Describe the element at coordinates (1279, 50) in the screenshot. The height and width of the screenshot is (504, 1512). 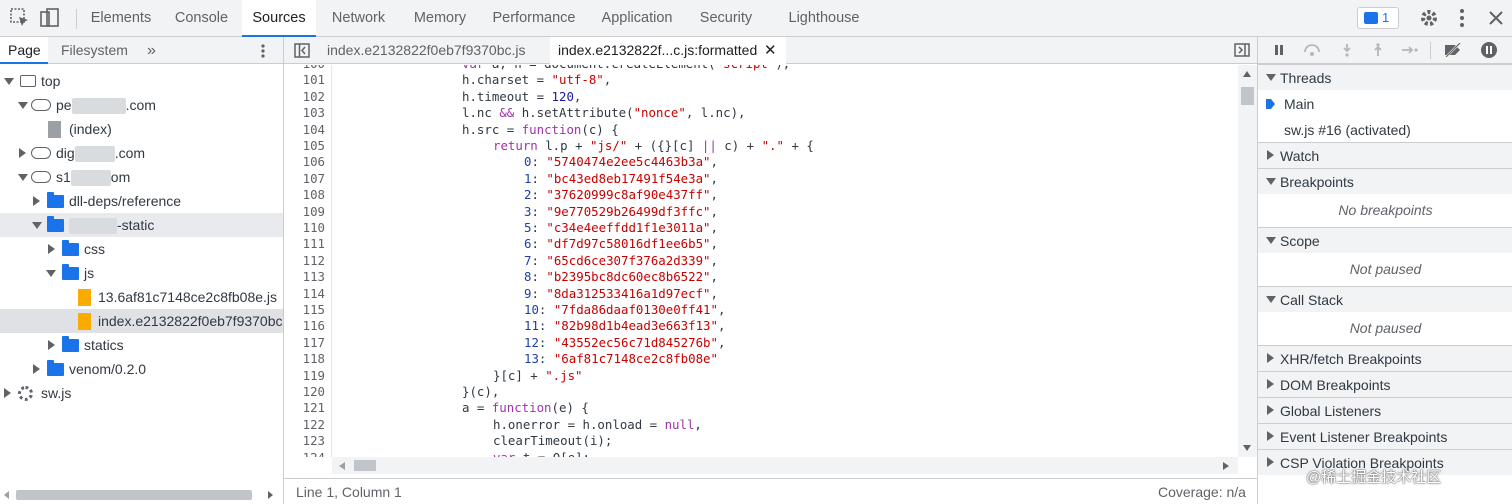
I see `pause-icon` at that location.